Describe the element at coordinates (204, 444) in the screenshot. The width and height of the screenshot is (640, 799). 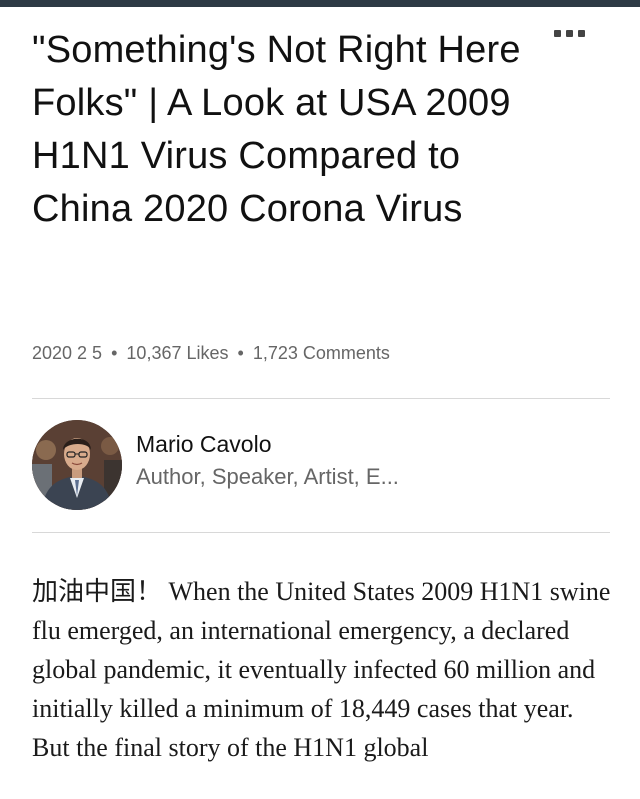
I see `author-name: Mario Cavolo` at that location.